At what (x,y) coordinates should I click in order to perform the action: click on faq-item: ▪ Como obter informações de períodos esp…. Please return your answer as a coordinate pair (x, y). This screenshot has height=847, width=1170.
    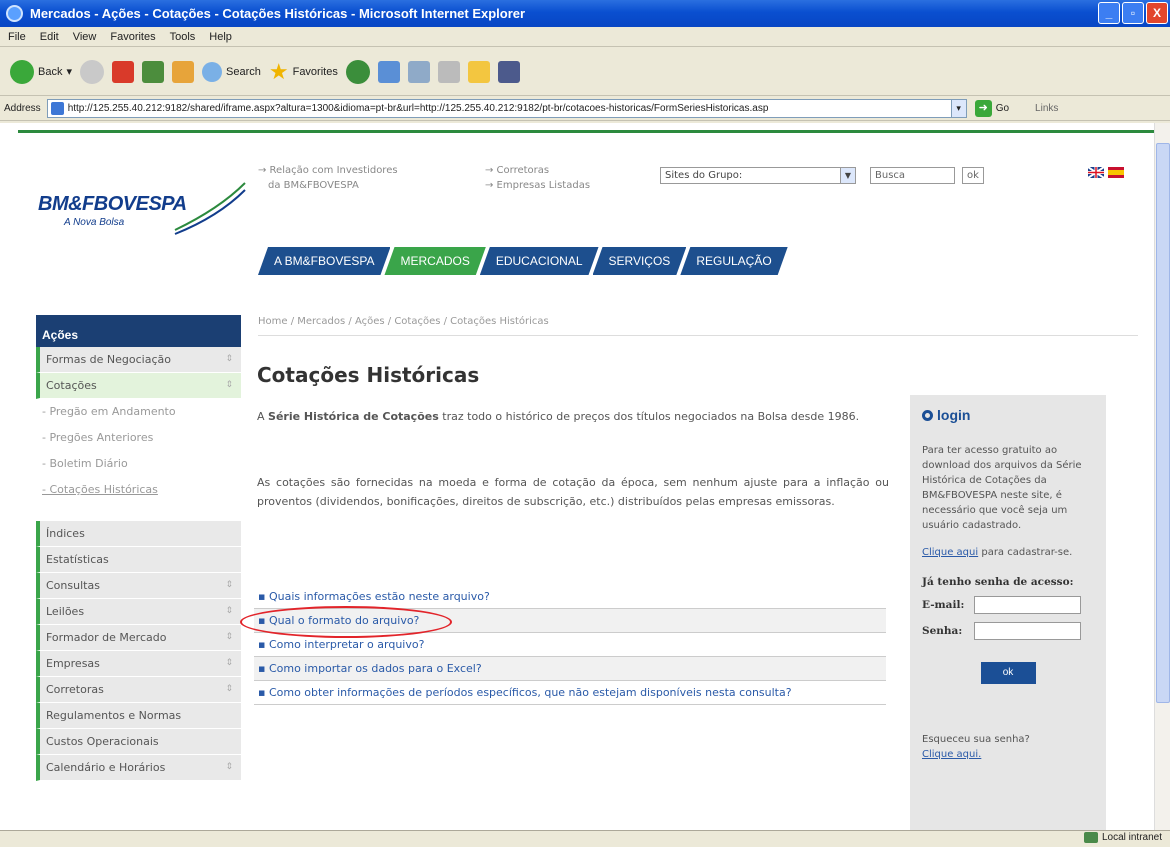
    Looking at the image, I should click on (570, 693).